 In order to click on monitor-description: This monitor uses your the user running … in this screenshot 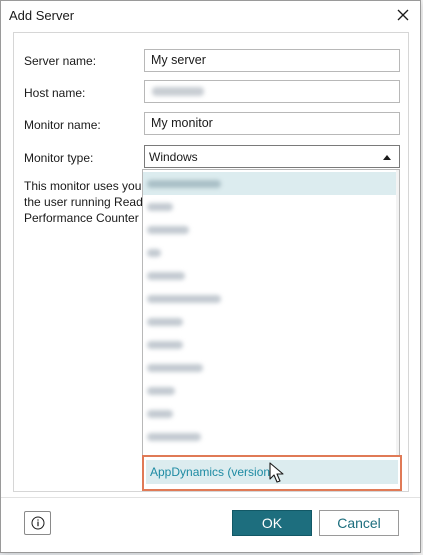, I will do `click(84, 202)`.